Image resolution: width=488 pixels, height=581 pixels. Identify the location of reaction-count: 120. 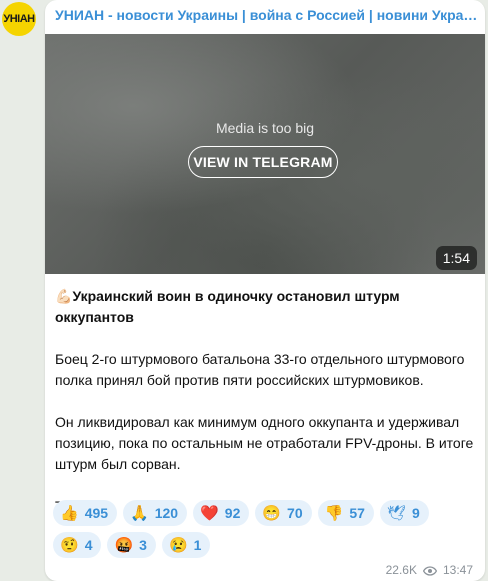
(166, 513).